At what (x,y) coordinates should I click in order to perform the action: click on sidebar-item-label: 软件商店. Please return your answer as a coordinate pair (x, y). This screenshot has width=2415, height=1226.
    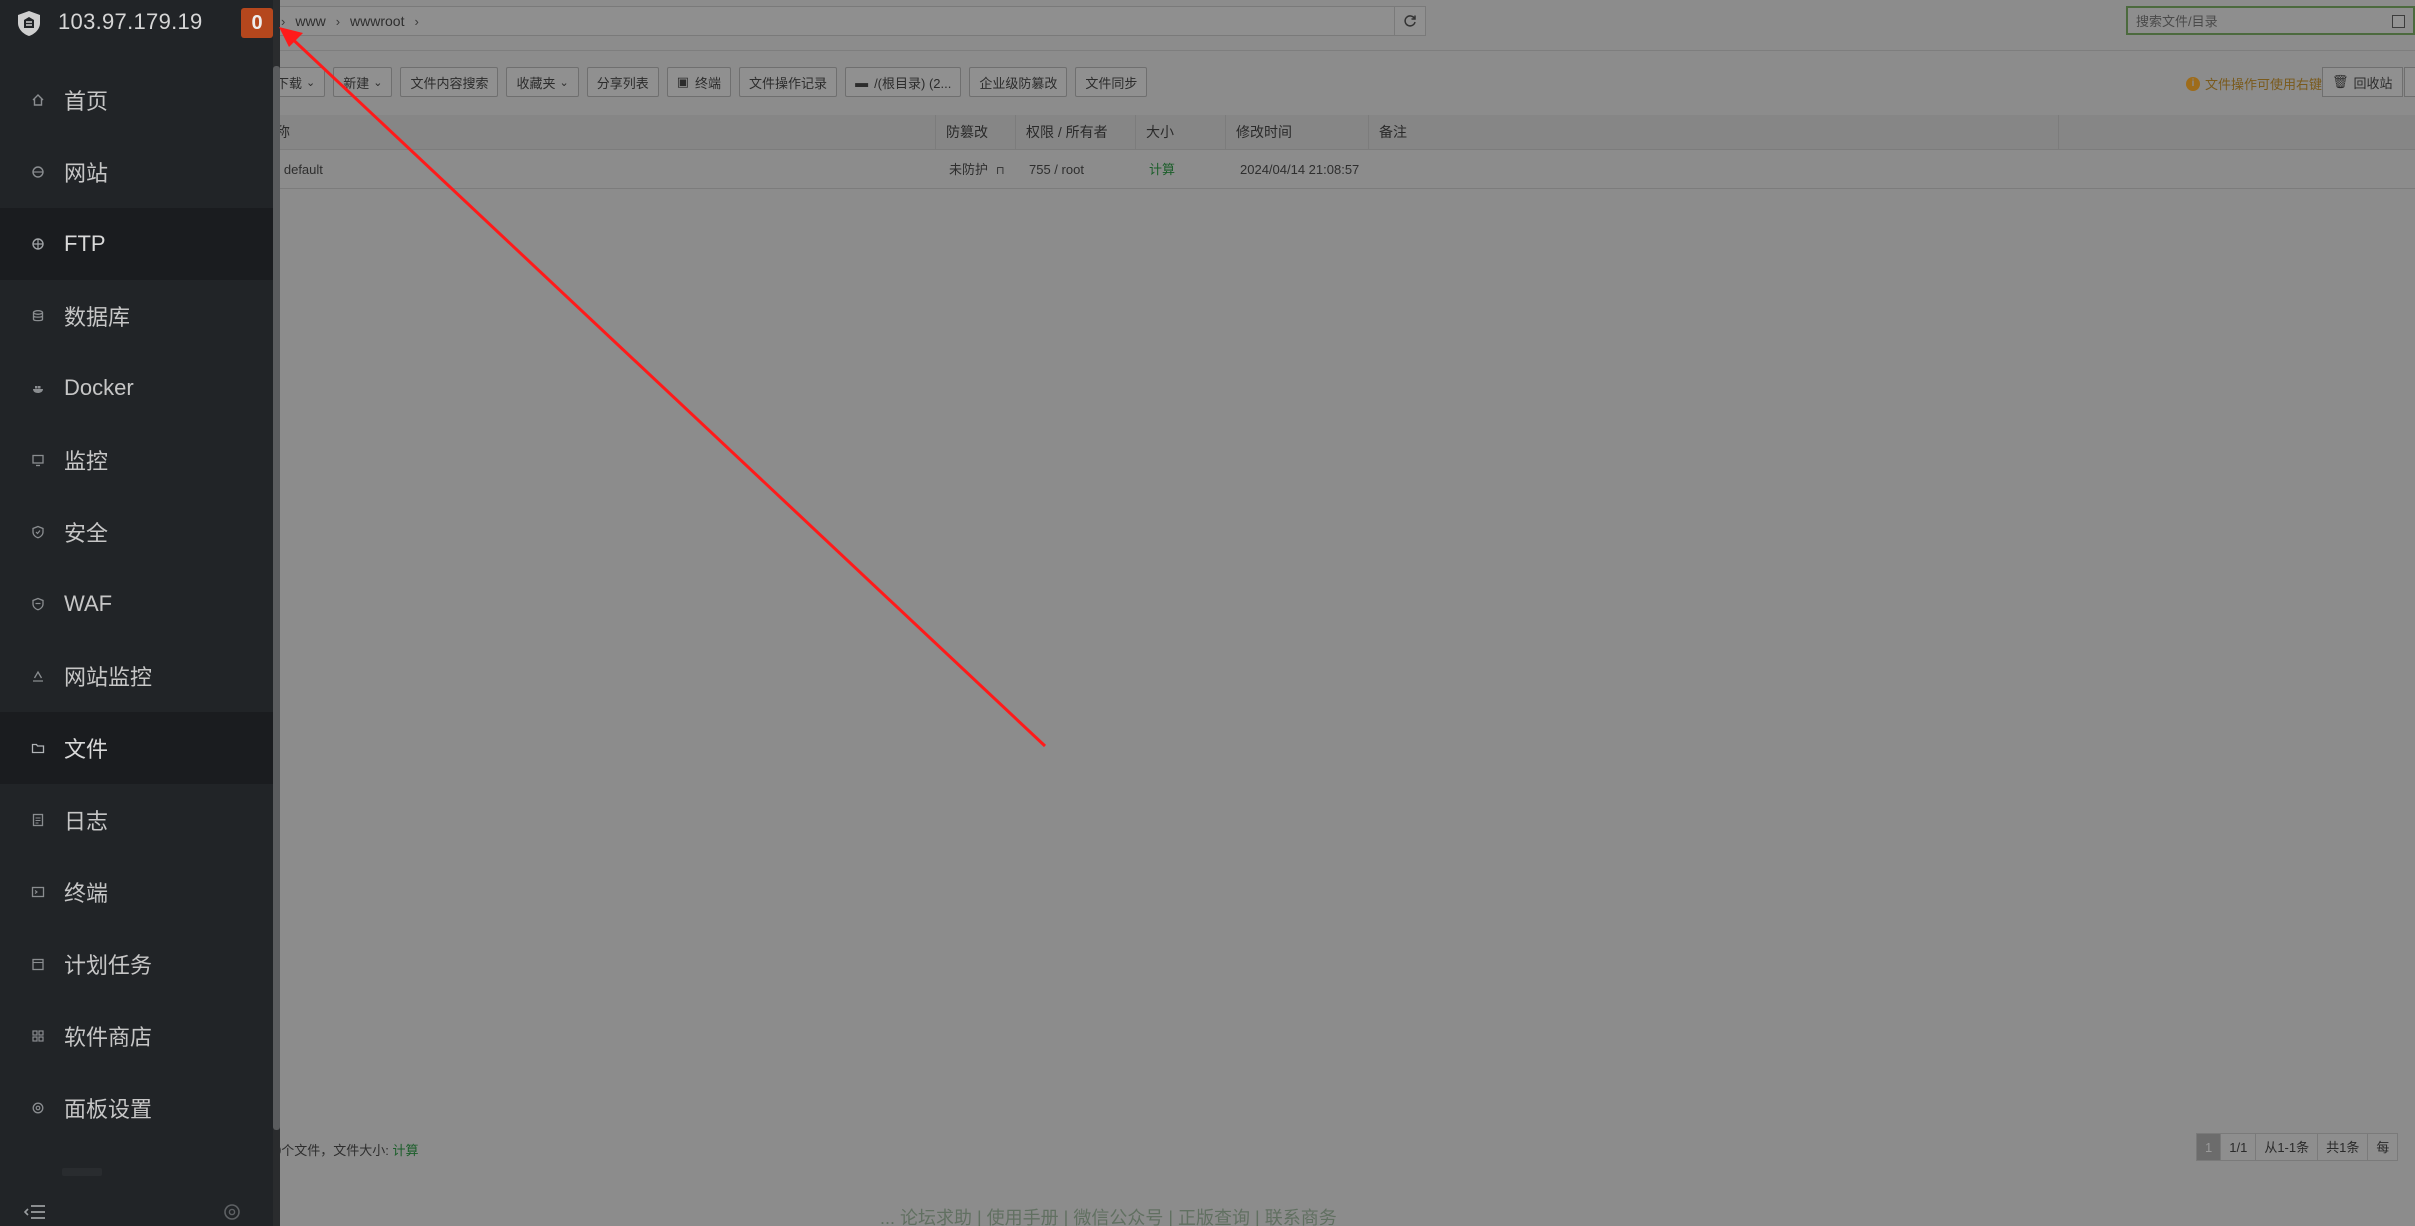
    Looking at the image, I should click on (108, 1037).